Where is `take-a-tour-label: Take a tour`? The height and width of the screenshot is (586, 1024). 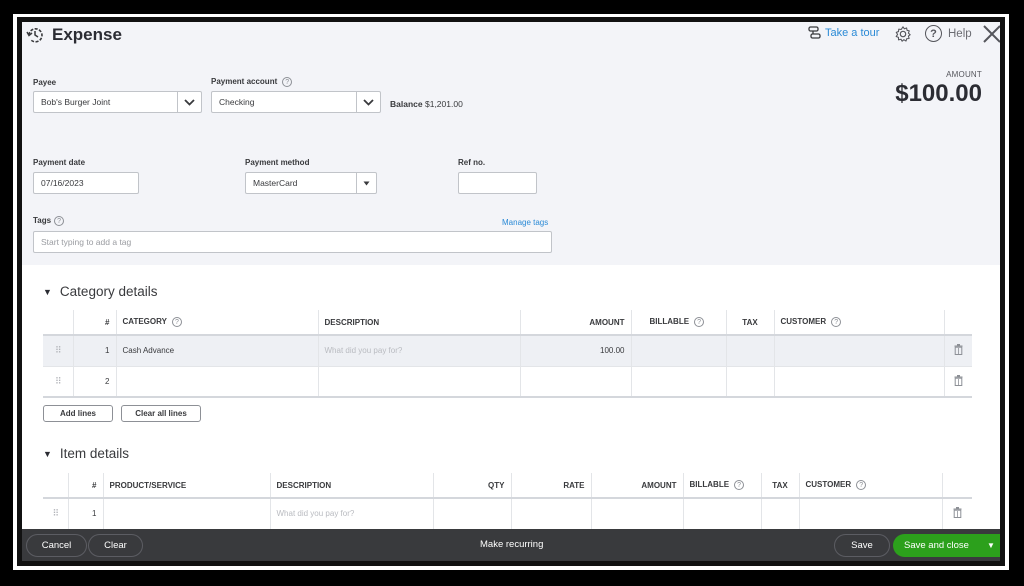 take-a-tour-label: Take a tour is located at coordinates (852, 33).